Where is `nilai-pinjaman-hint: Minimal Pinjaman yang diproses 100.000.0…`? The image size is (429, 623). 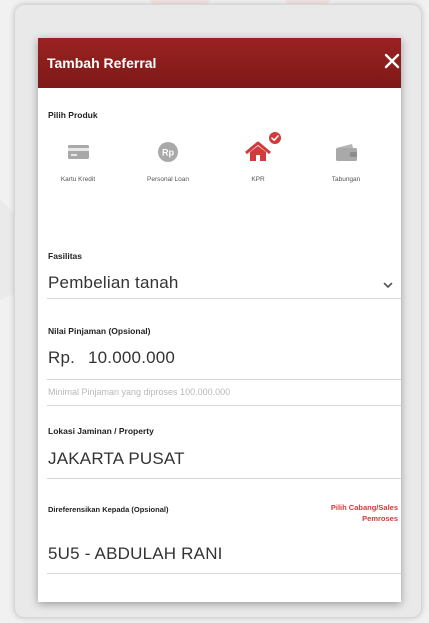
nilai-pinjaman-hint: Minimal Pinjaman yang diproses 100.000.0… is located at coordinates (139, 392).